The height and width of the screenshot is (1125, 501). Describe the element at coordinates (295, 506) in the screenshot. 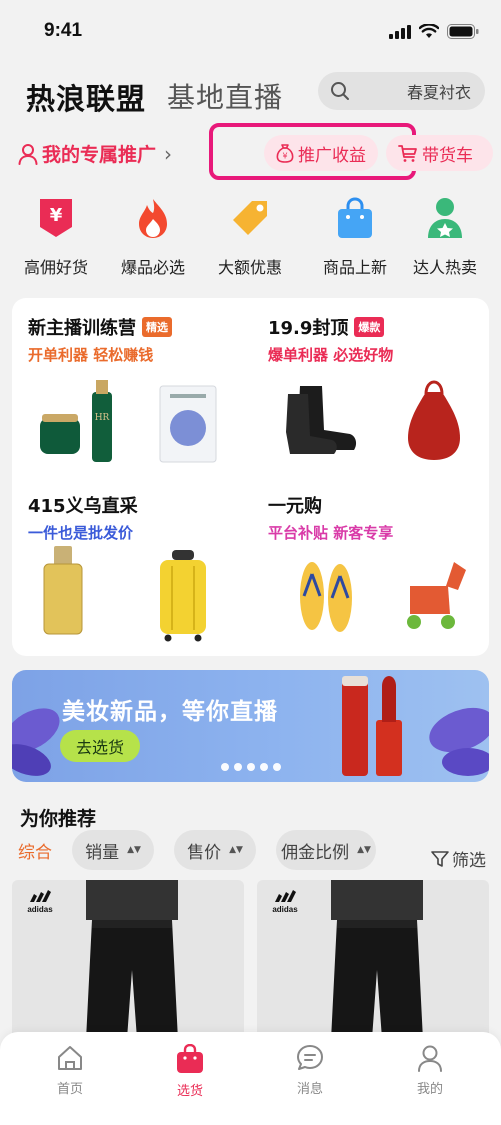

I see `feature-title: 一元购` at that location.